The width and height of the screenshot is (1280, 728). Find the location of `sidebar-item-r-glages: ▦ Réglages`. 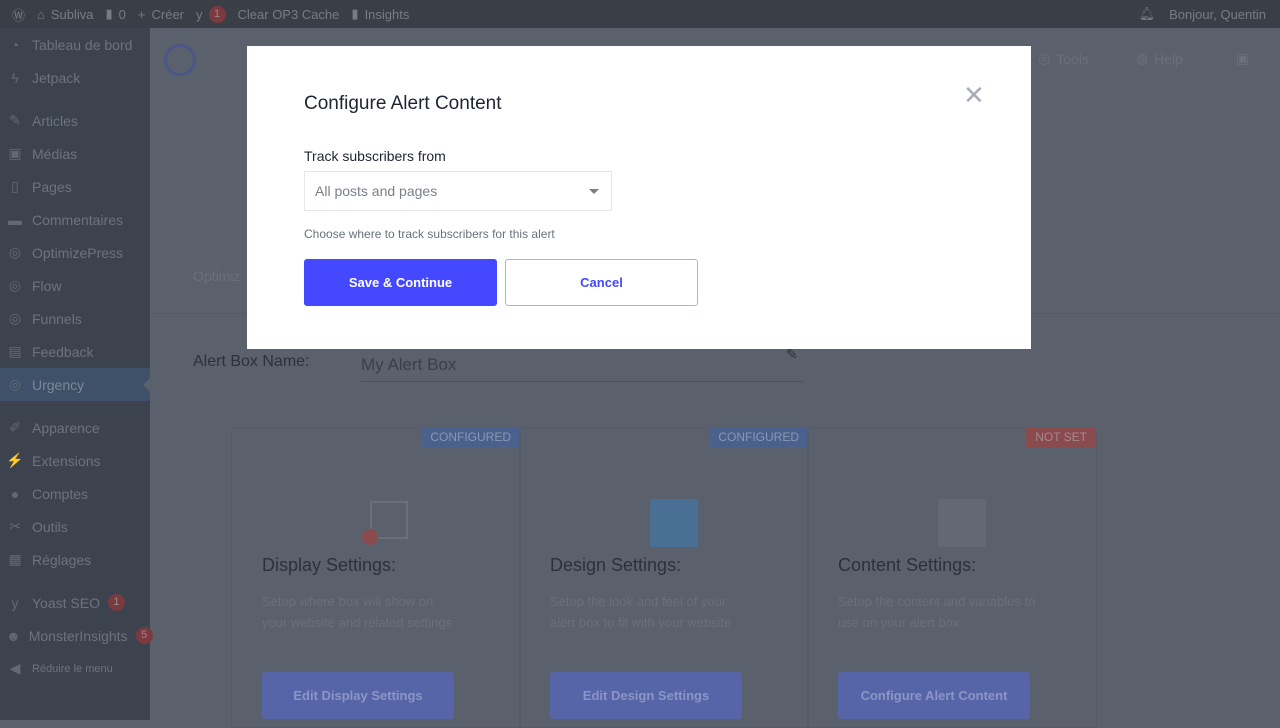

sidebar-item-r-glages: ▦ Réglages is located at coordinates (75, 559).